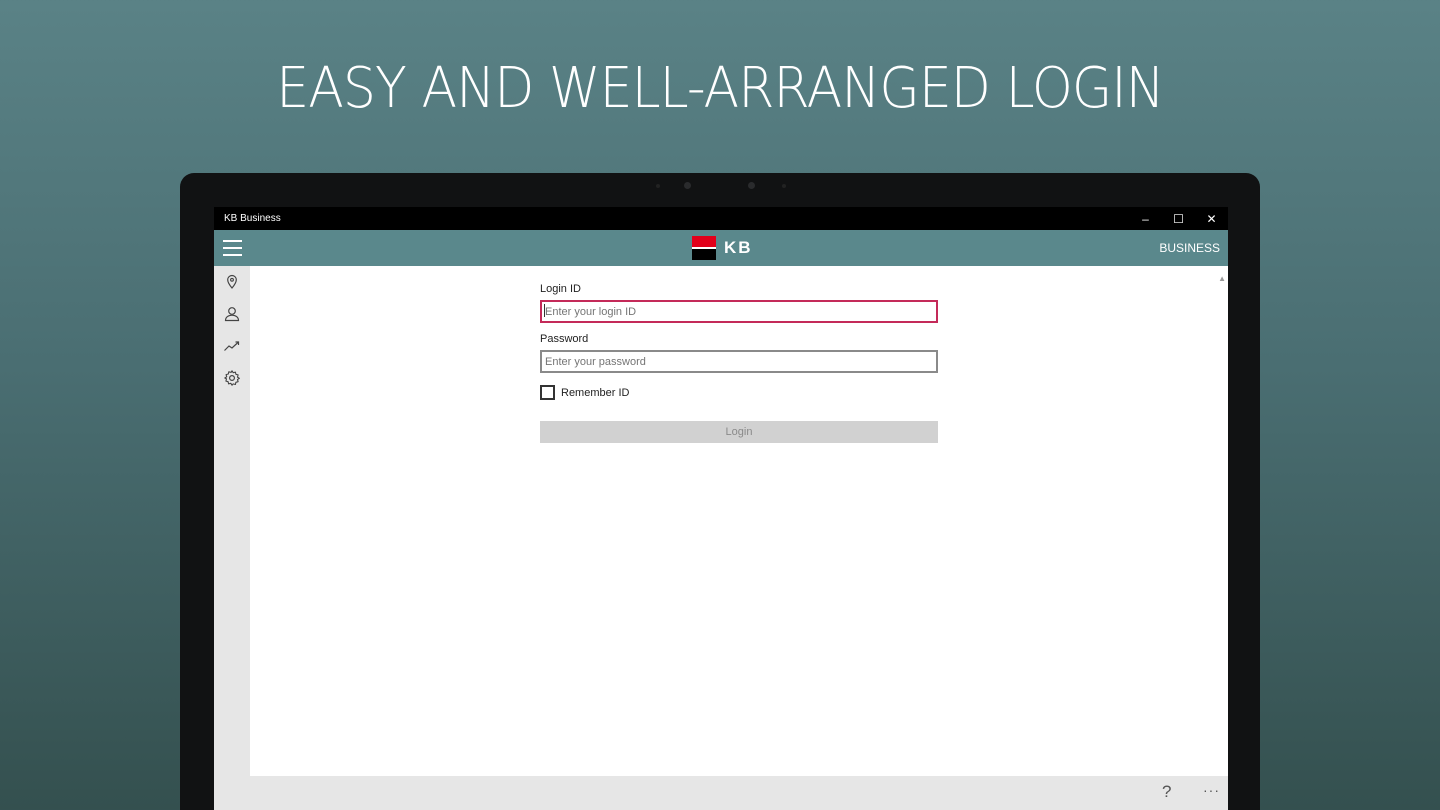 Image resolution: width=1440 pixels, height=810 pixels. I want to click on kb-logo-mark, so click(704, 248).